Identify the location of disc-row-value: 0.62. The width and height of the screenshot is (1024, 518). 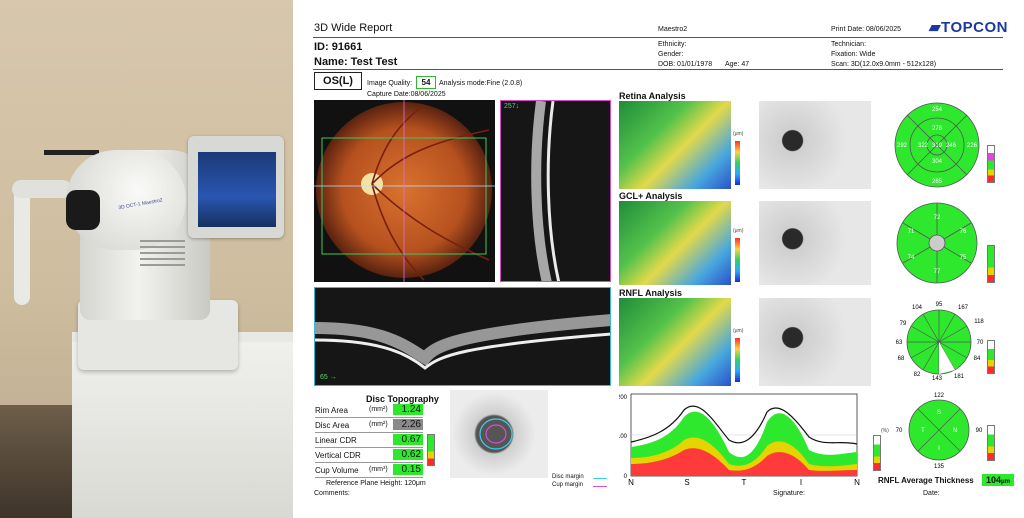
(408, 454).